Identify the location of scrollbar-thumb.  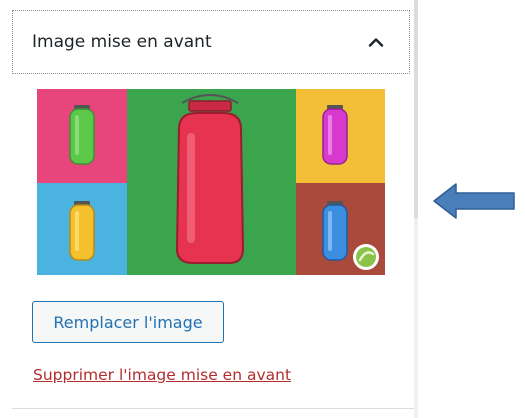
(416, 109).